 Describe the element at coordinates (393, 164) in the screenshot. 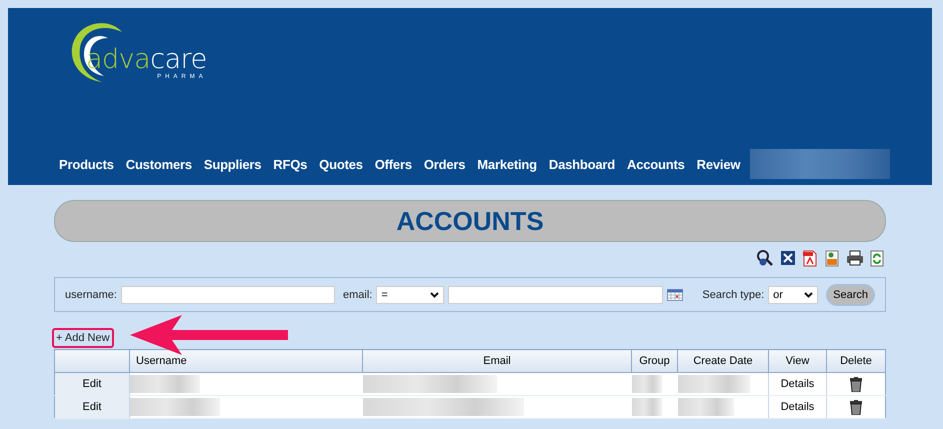

I see `nav-link: Offers` at that location.